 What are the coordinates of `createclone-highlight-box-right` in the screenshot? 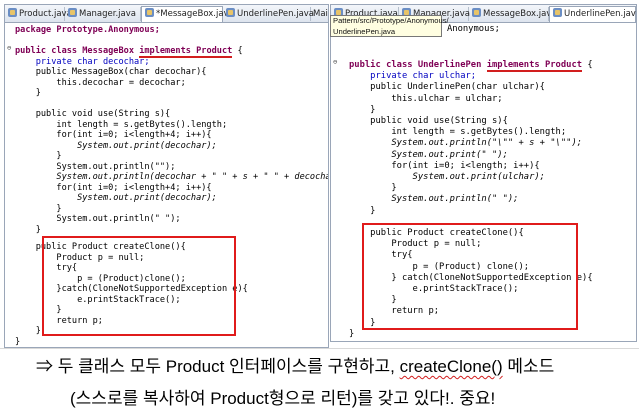 It's located at (470, 276).